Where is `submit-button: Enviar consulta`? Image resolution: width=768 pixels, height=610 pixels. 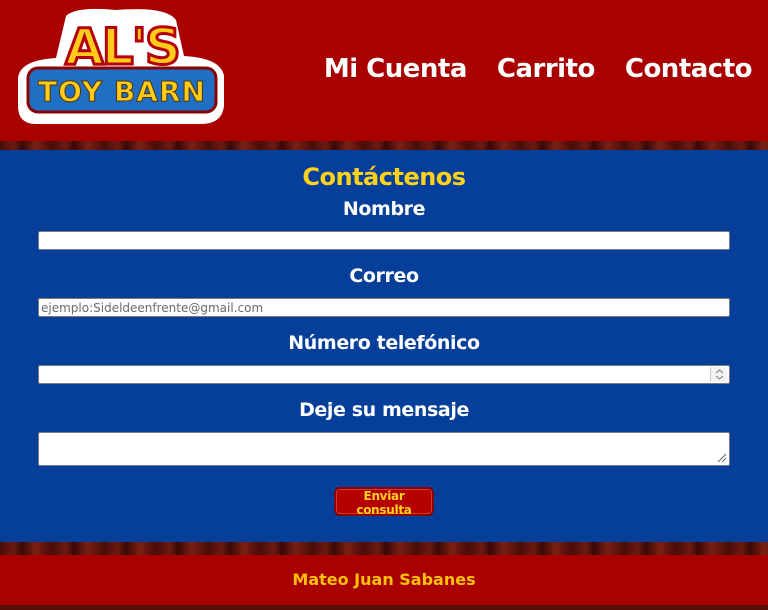
submit-button: Enviar consulta is located at coordinates (384, 502).